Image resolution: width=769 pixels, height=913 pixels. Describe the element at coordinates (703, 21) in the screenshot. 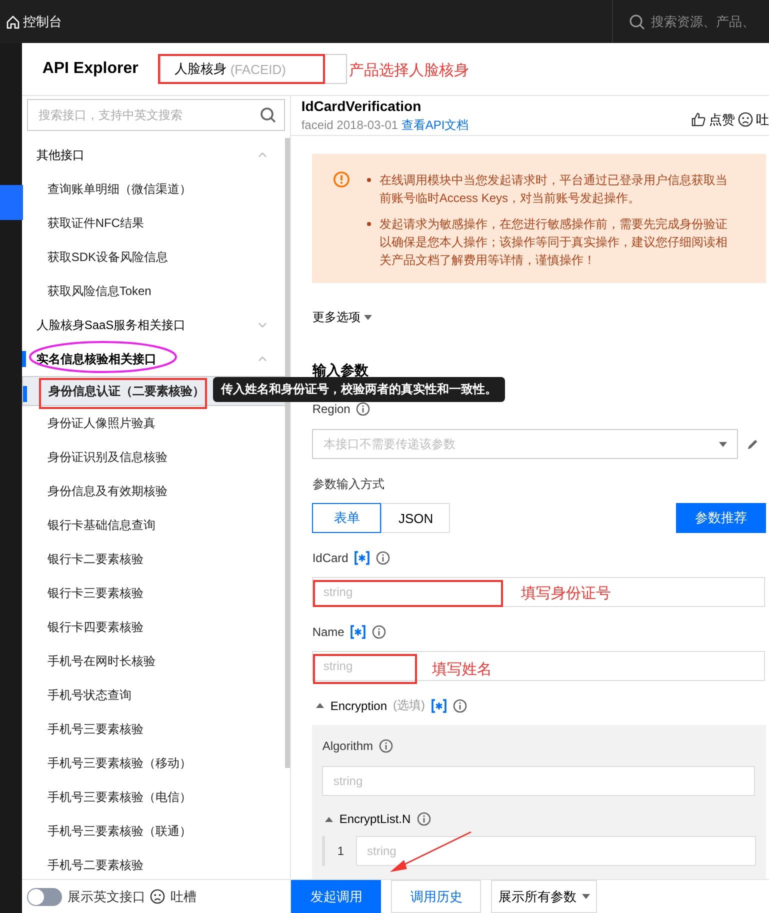

I see `global-search-field: 搜索资源、产品、` at that location.